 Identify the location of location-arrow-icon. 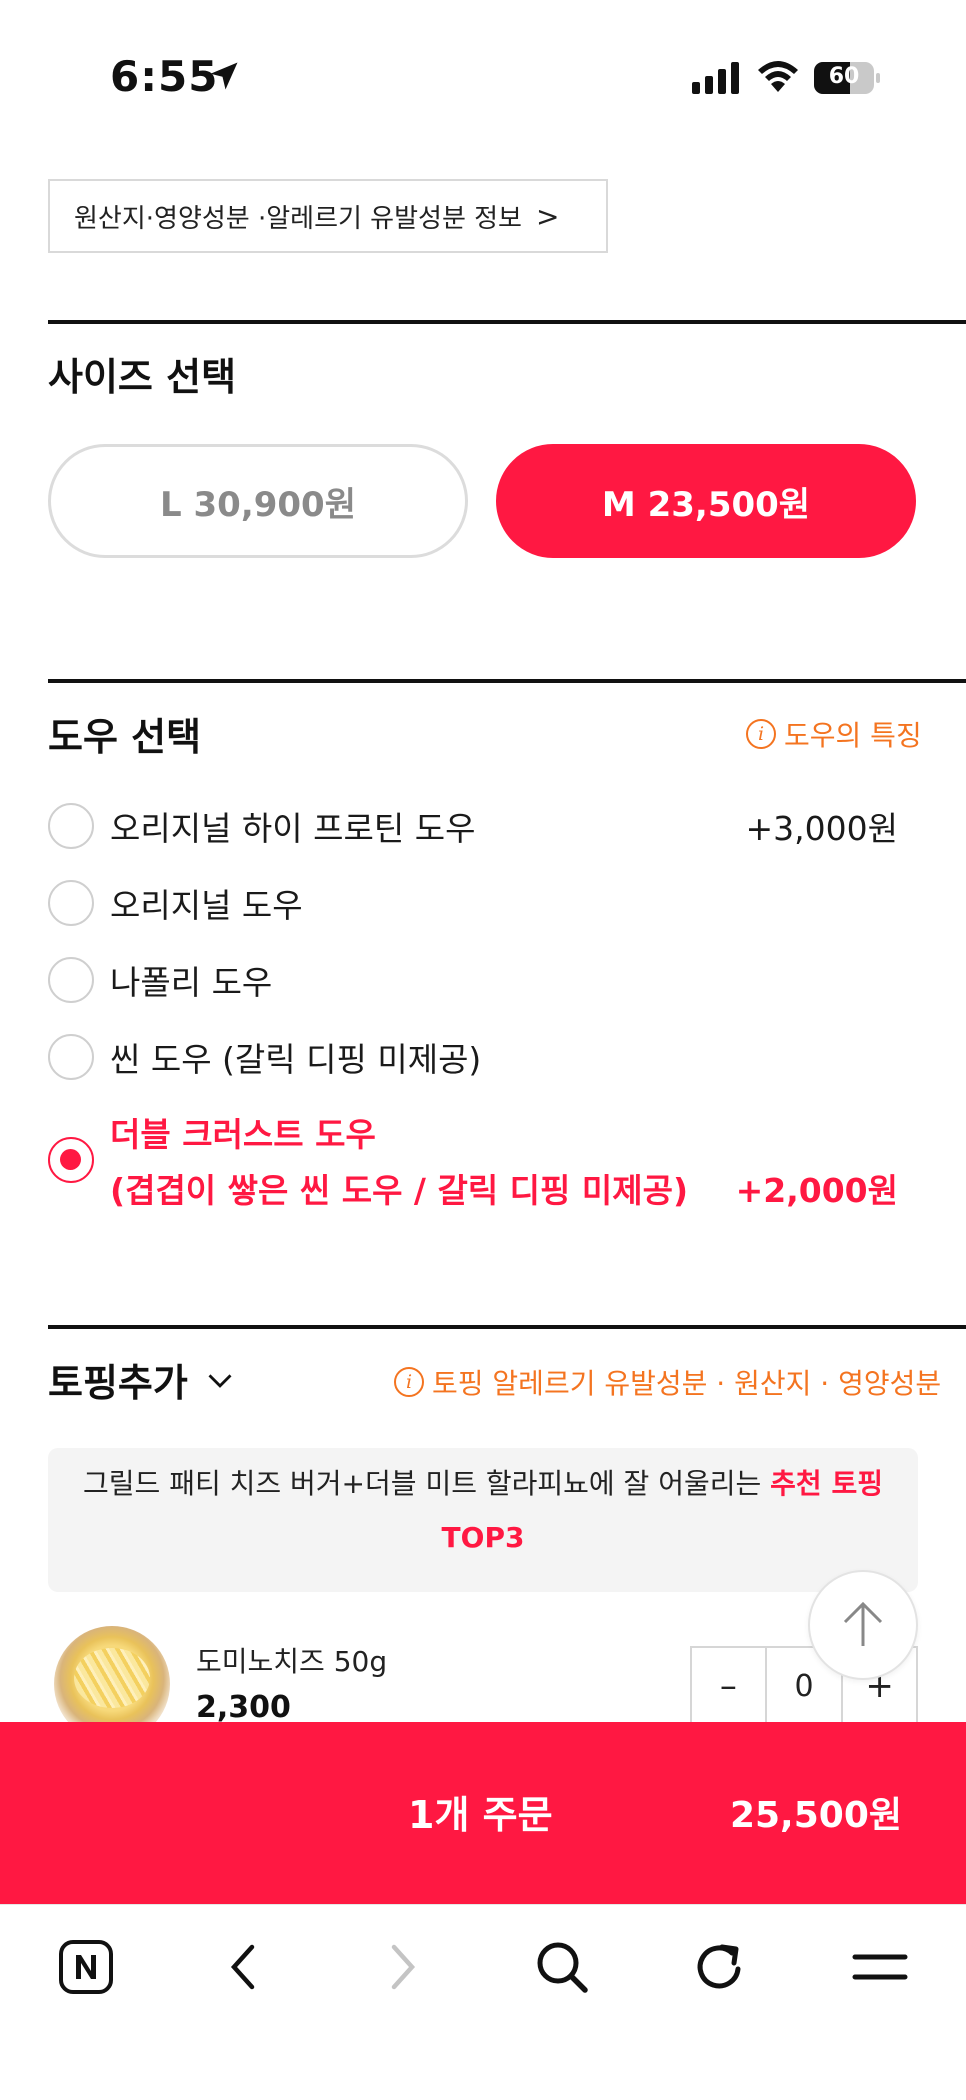
(224, 76).